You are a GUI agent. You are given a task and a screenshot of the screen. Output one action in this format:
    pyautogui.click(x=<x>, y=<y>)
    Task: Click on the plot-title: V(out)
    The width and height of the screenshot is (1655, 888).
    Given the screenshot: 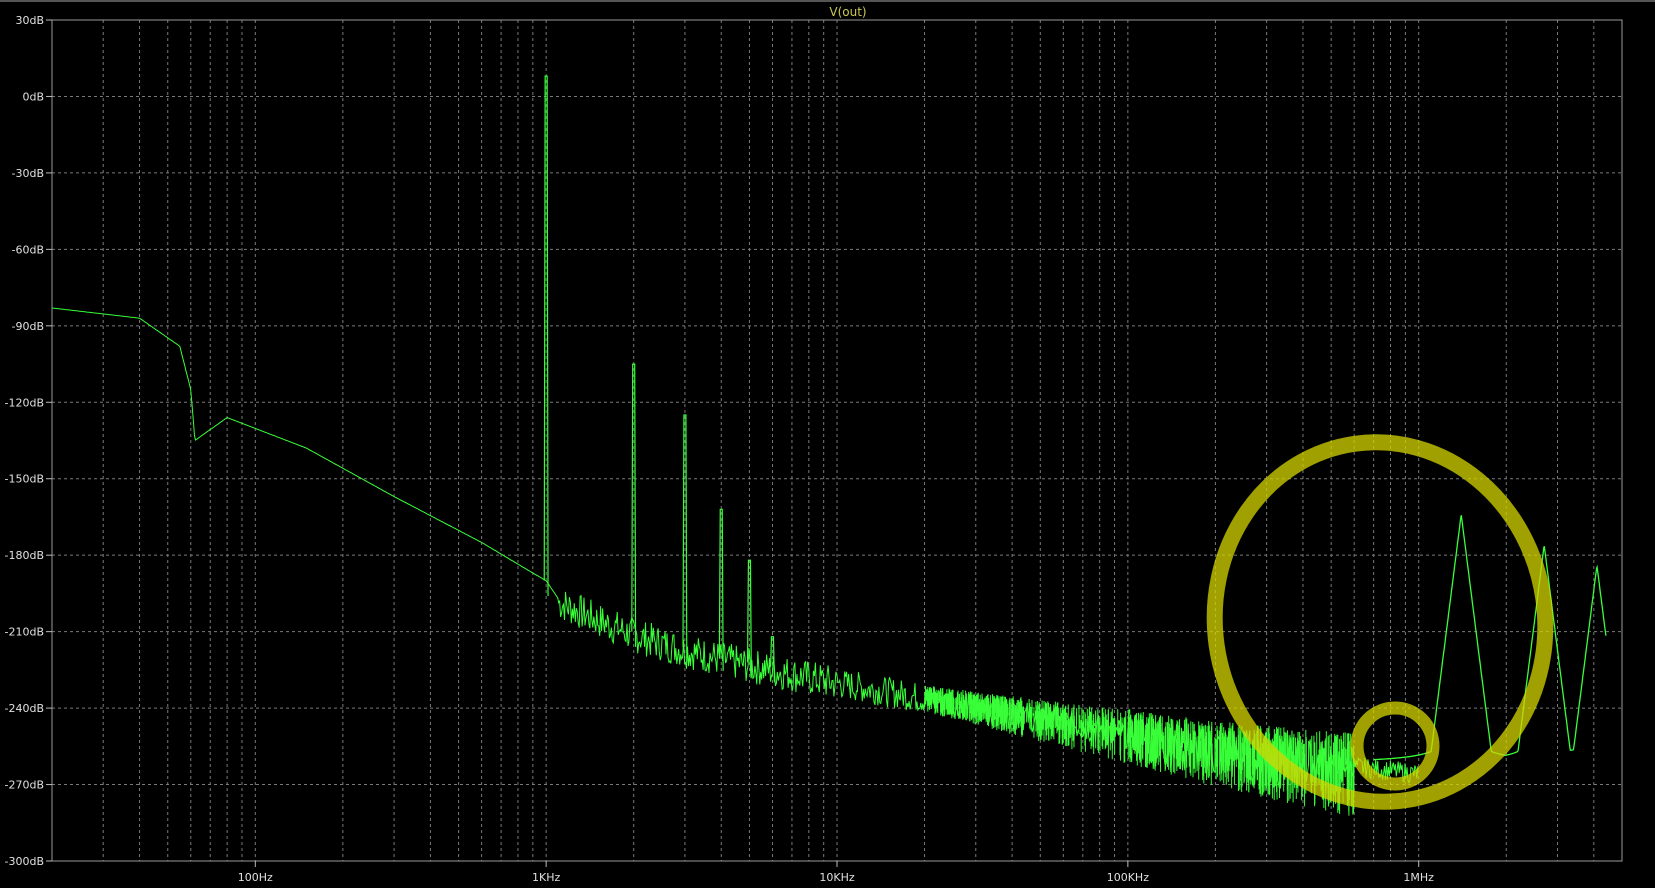 What is the action you would take?
    pyautogui.click(x=847, y=12)
    